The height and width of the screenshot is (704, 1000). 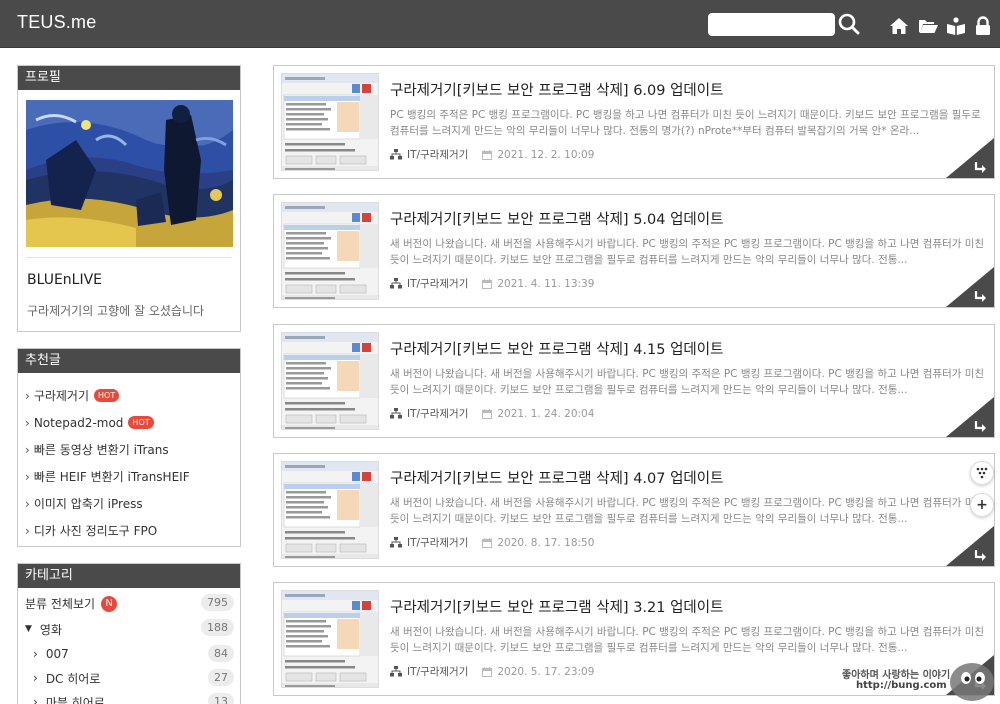 What do you see at coordinates (129, 173) in the screenshot?
I see `profile-image` at bounding box center [129, 173].